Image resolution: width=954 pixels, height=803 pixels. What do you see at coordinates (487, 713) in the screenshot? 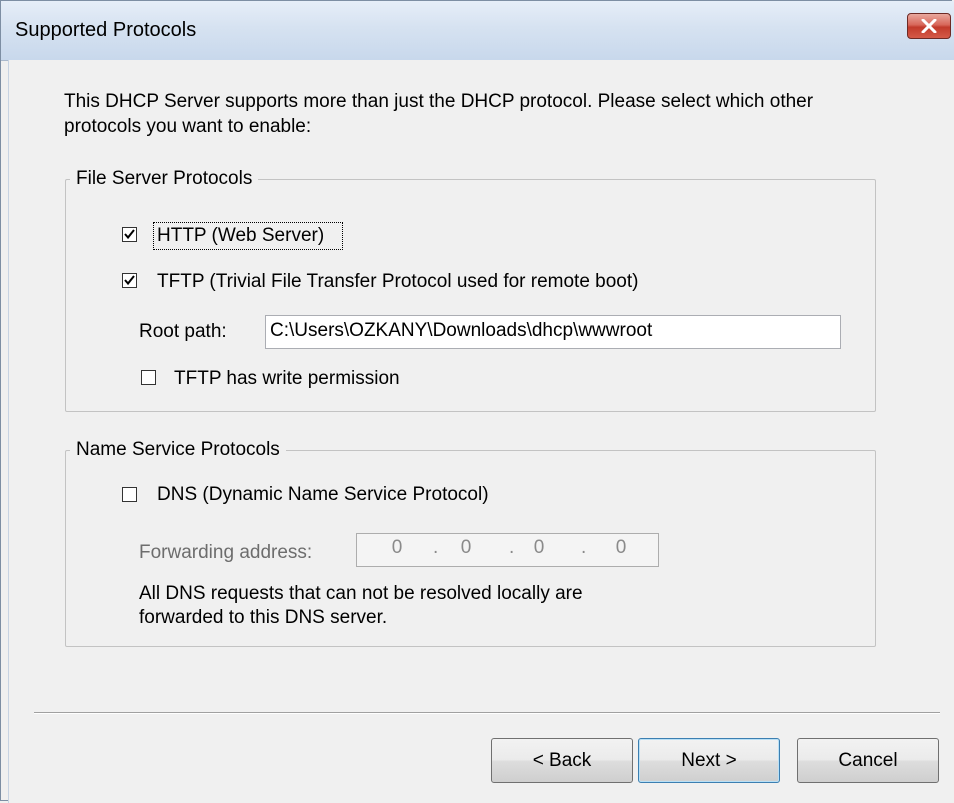
I see `footer-separator` at bounding box center [487, 713].